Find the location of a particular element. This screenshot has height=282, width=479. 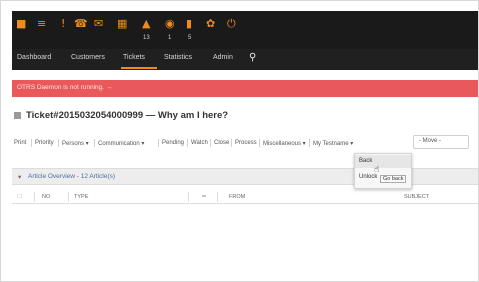

grid-icon: ▦ is located at coordinates (122, 24).